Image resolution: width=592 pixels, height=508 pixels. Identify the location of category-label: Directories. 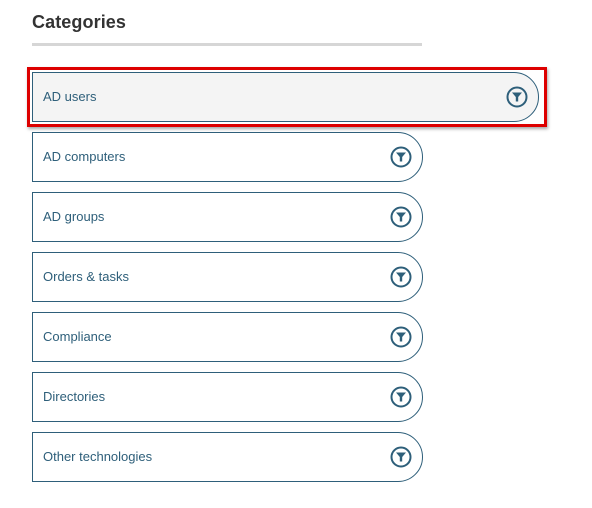
(74, 396).